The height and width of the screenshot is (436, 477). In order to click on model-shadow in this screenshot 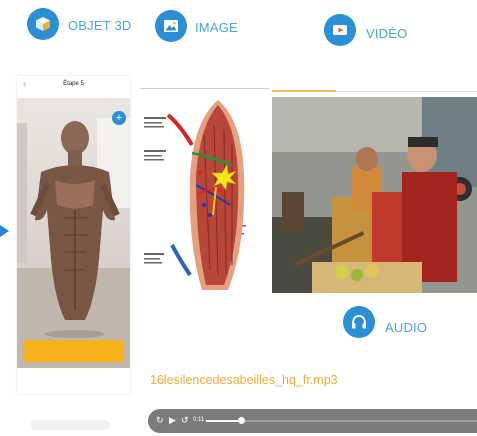, I will do `click(75, 334)`.